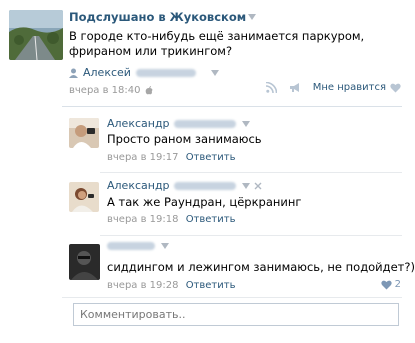 The image size is (415, 343). Describe the element at coordinates (349, 87) in the screenshot. I see `like-label: Мне нравится` at that location.